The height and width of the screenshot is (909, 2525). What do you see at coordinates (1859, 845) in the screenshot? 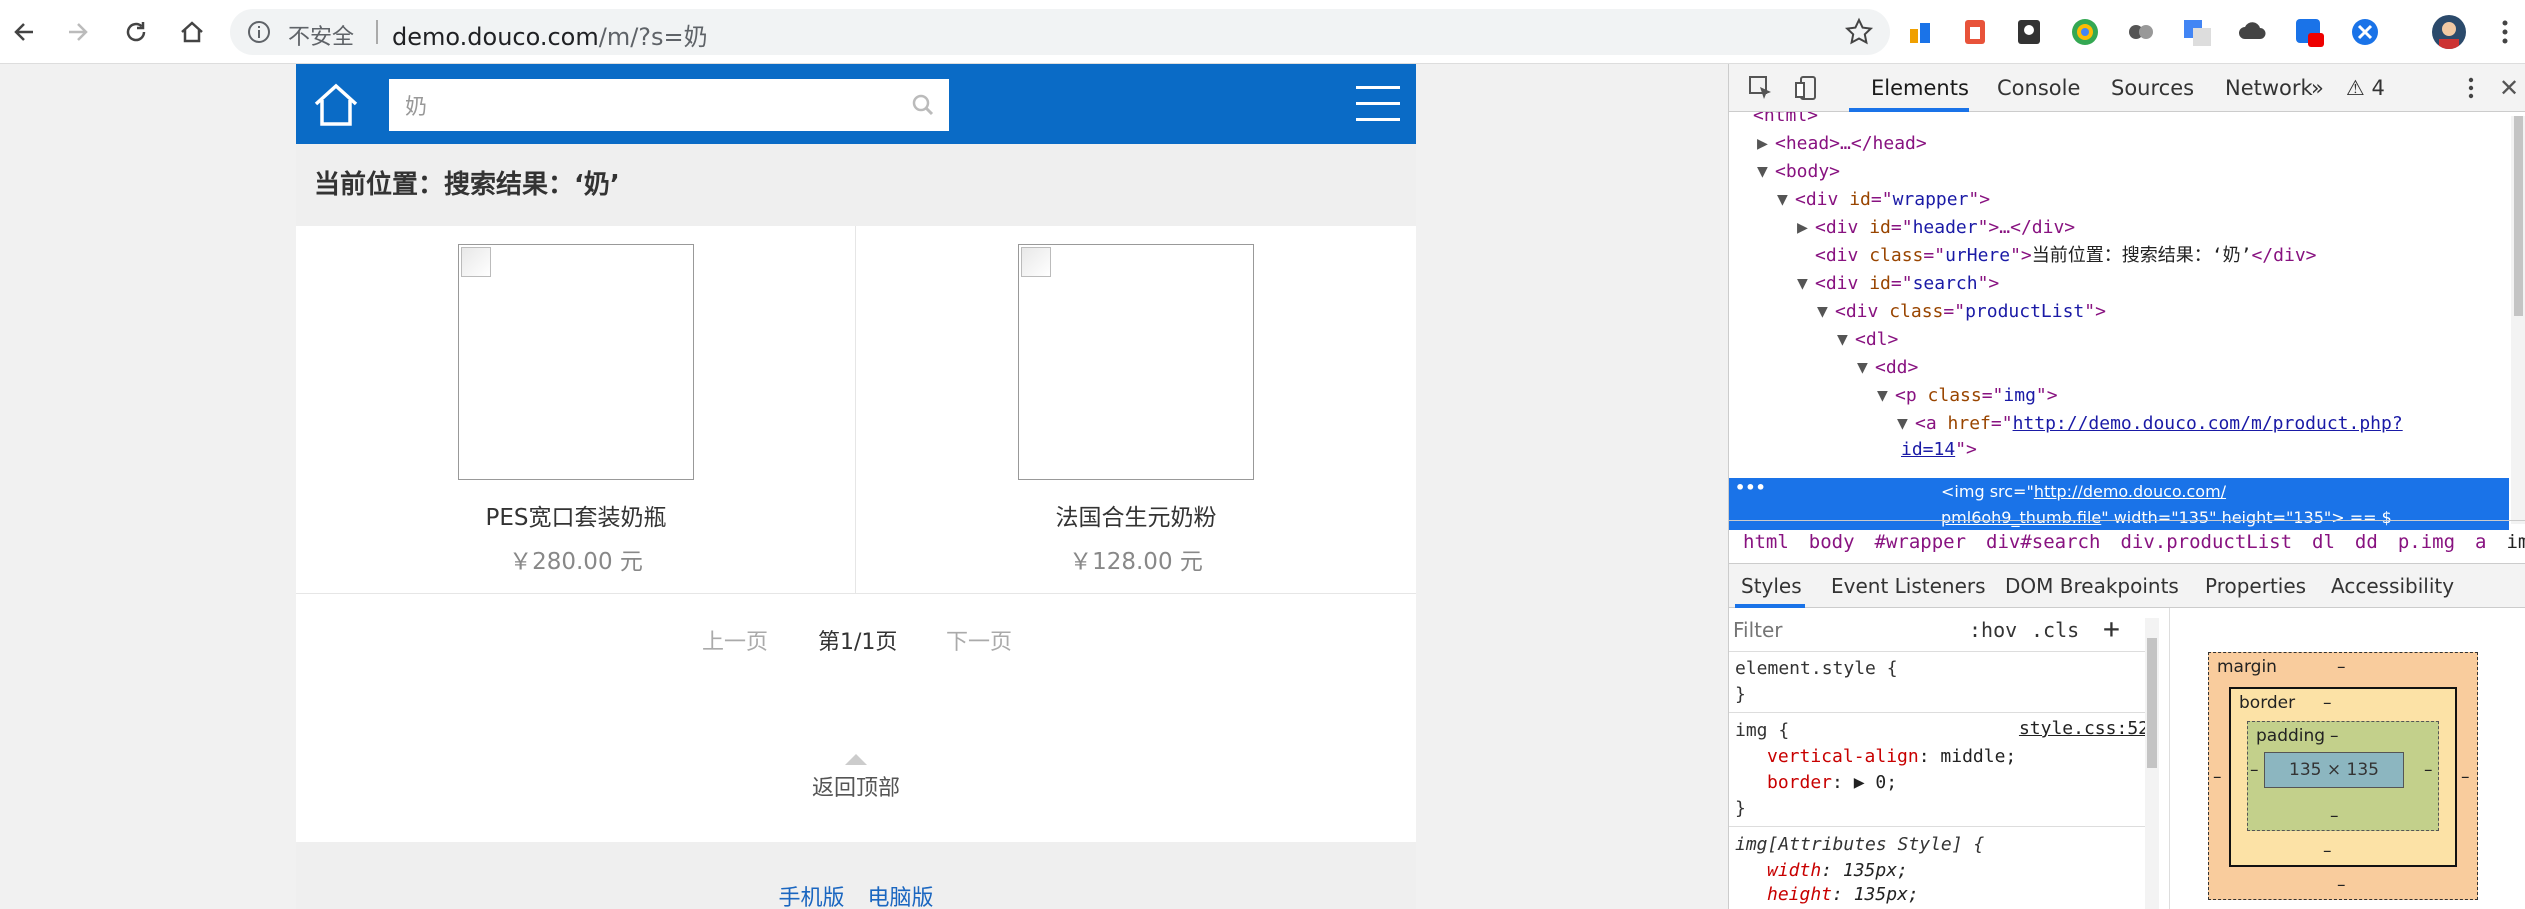
I see `attributes-style-rule: img[Attributes Style] {` at bounding box center [1859, 845].